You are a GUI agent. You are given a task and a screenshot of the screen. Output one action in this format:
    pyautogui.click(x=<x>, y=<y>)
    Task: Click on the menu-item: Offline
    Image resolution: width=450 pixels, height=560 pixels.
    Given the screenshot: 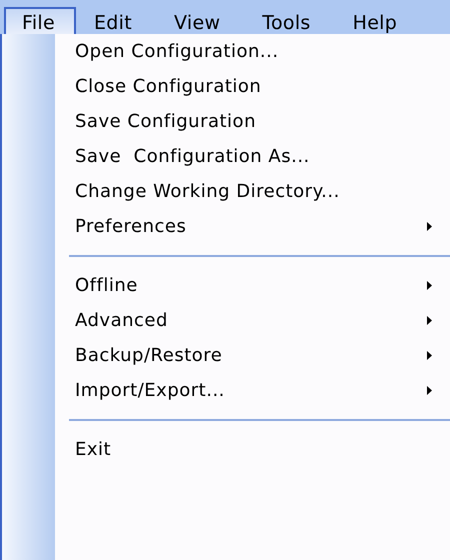 What is the action you would take?
    pyautogui.click(x=262, y=285)
    